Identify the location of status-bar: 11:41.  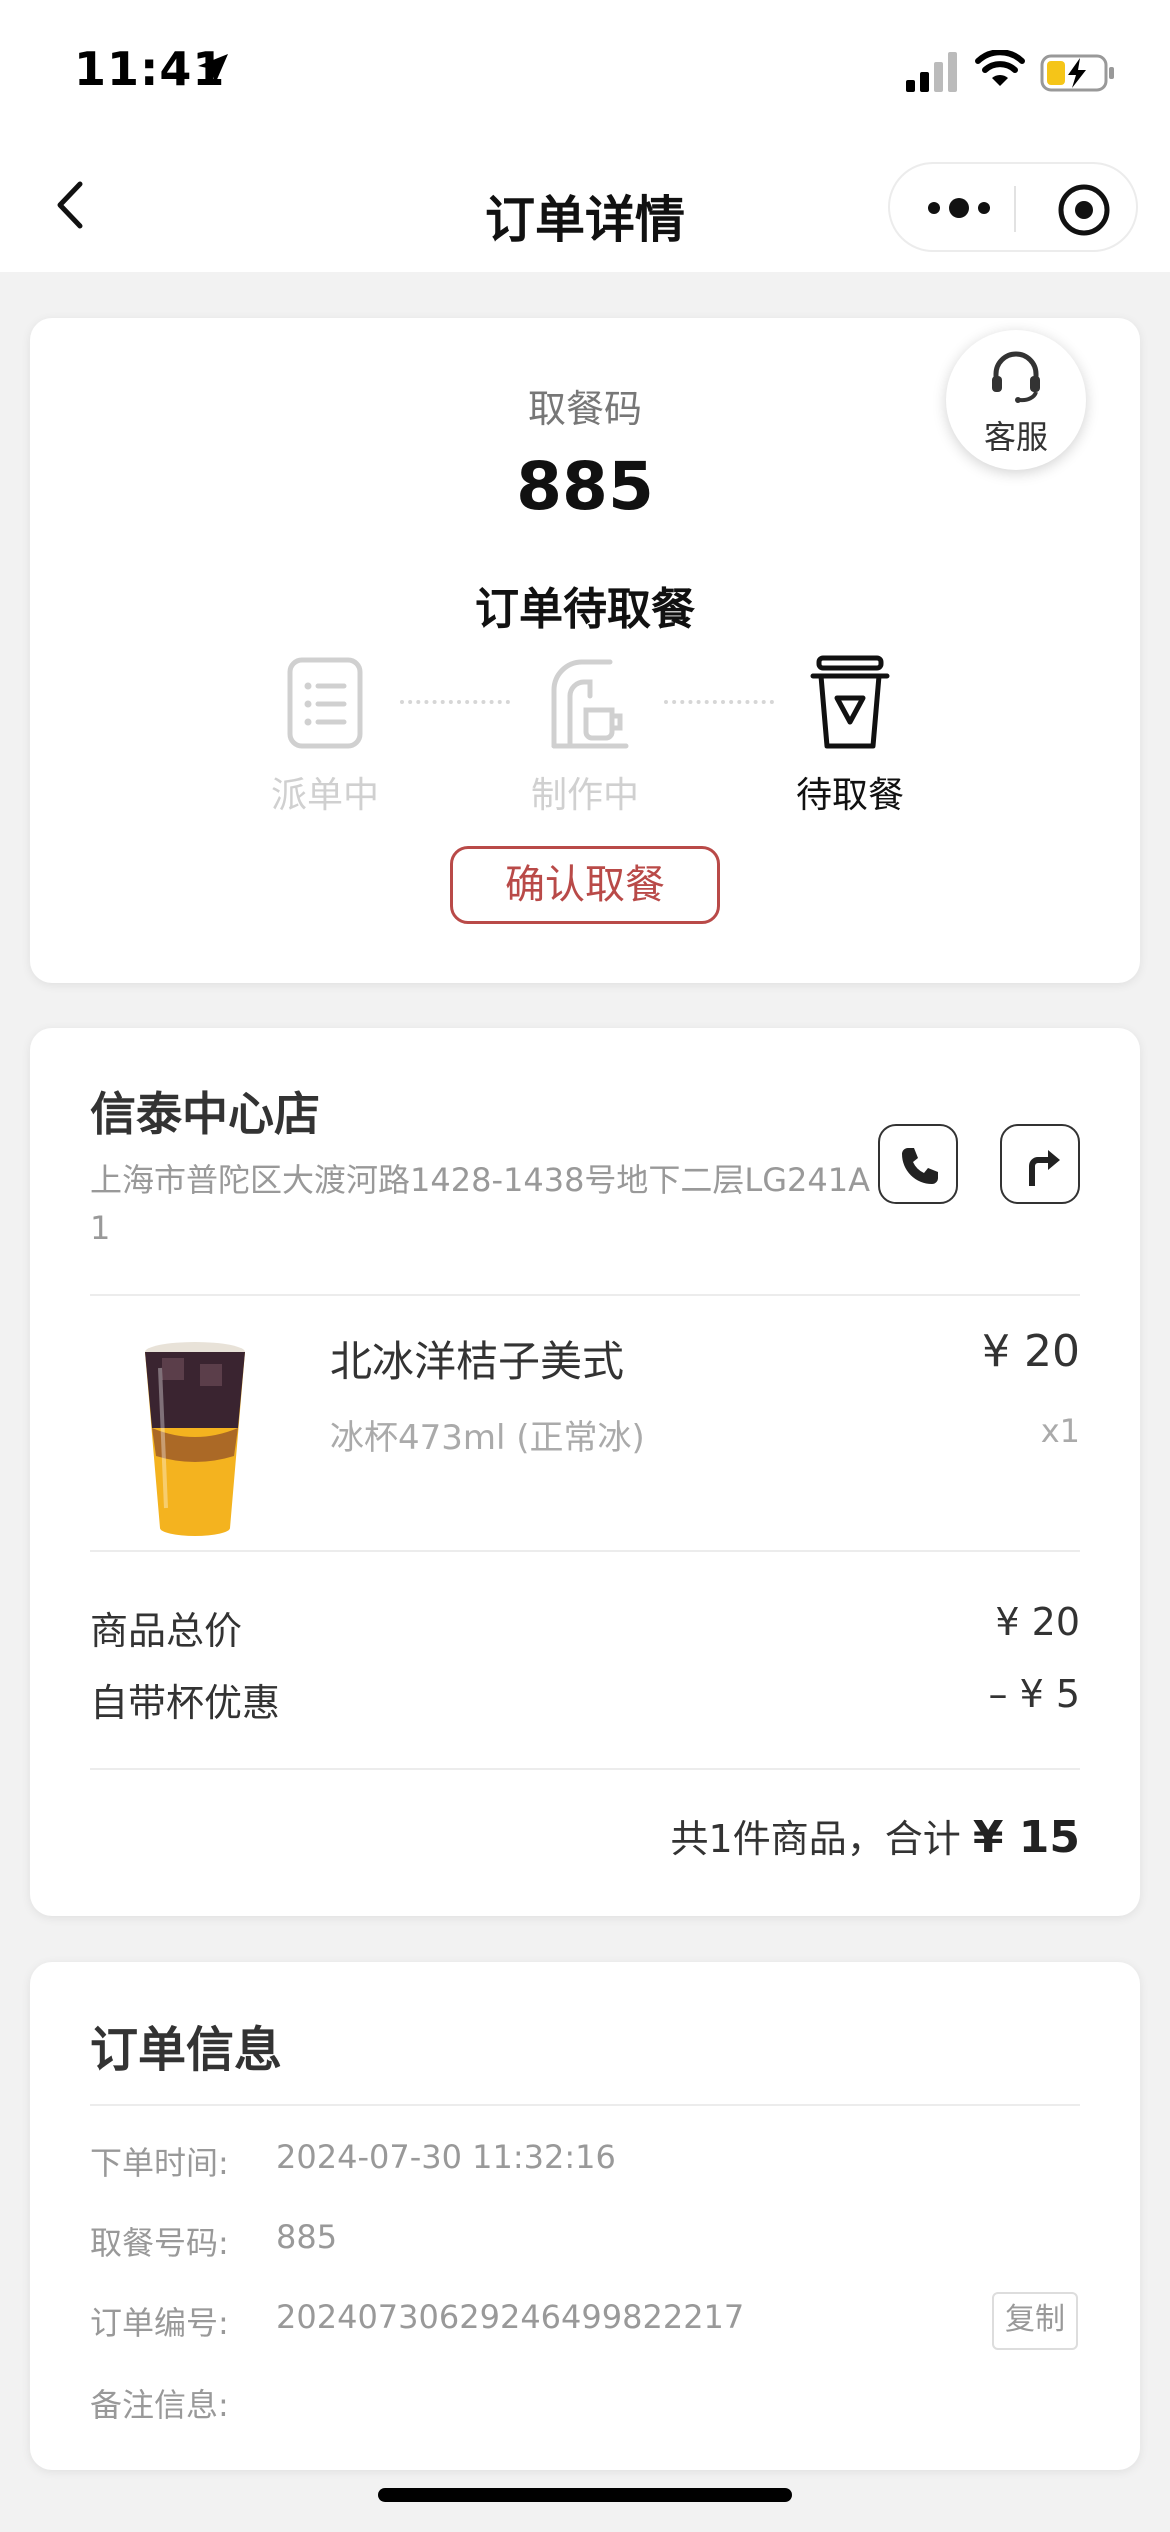
(585, 75).